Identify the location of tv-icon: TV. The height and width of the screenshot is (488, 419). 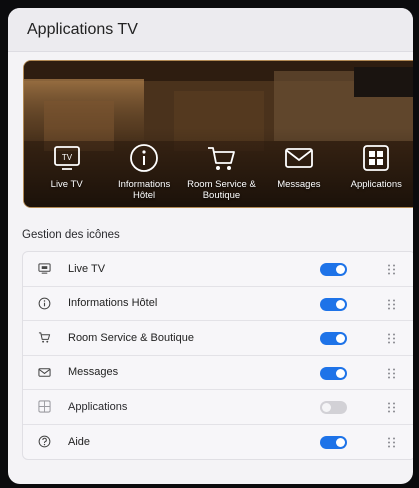
(66, 158).